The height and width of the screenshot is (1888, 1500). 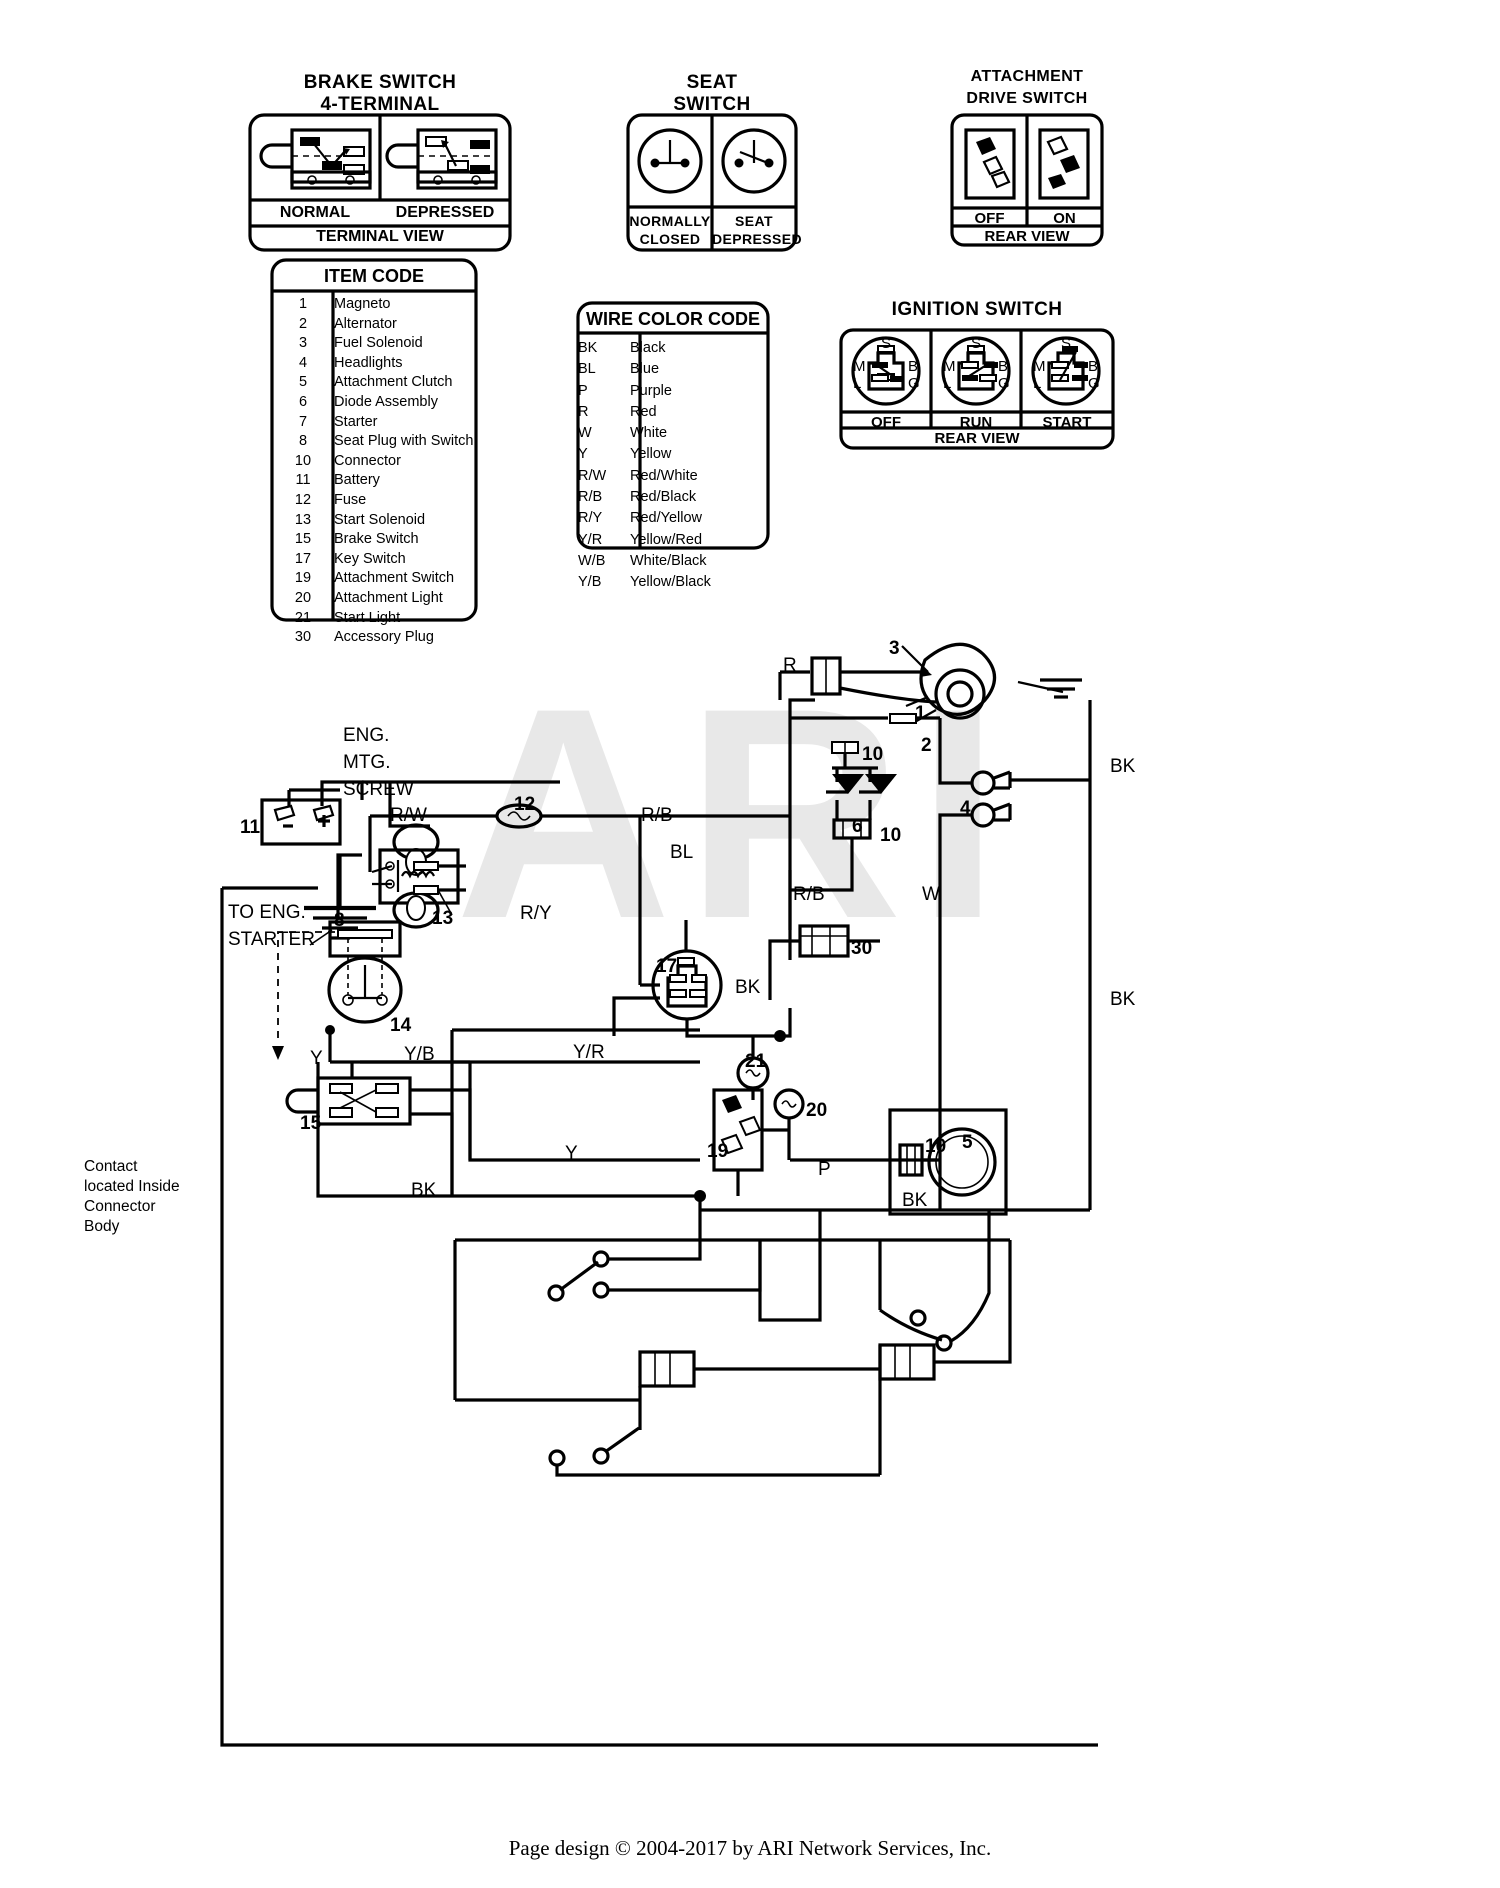 I want to click on item-code-row: 1 Magneto, so click(x=374, y=306).